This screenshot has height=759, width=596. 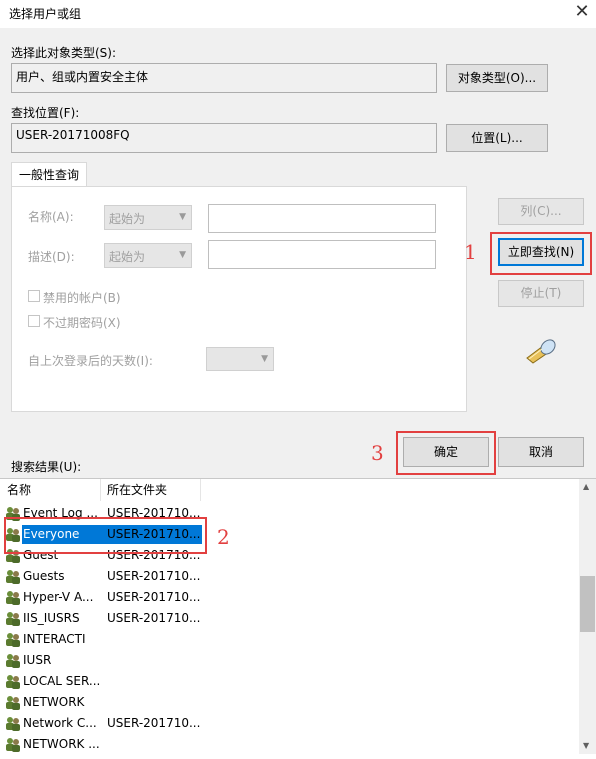 I want to click on description-combo: 起始为 ▼, so click(x=148, y=255).